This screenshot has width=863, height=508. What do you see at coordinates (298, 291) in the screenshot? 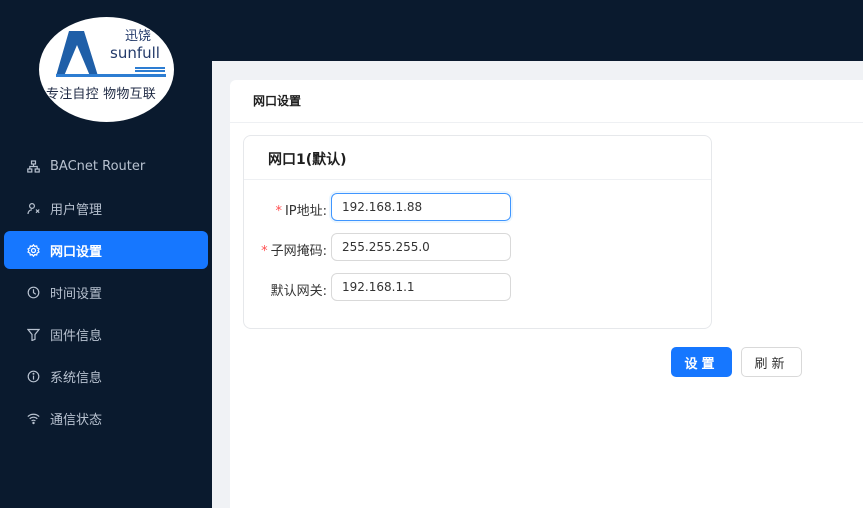
I see `gateway-label: 默认网关:` at bounding box center [298, 291].